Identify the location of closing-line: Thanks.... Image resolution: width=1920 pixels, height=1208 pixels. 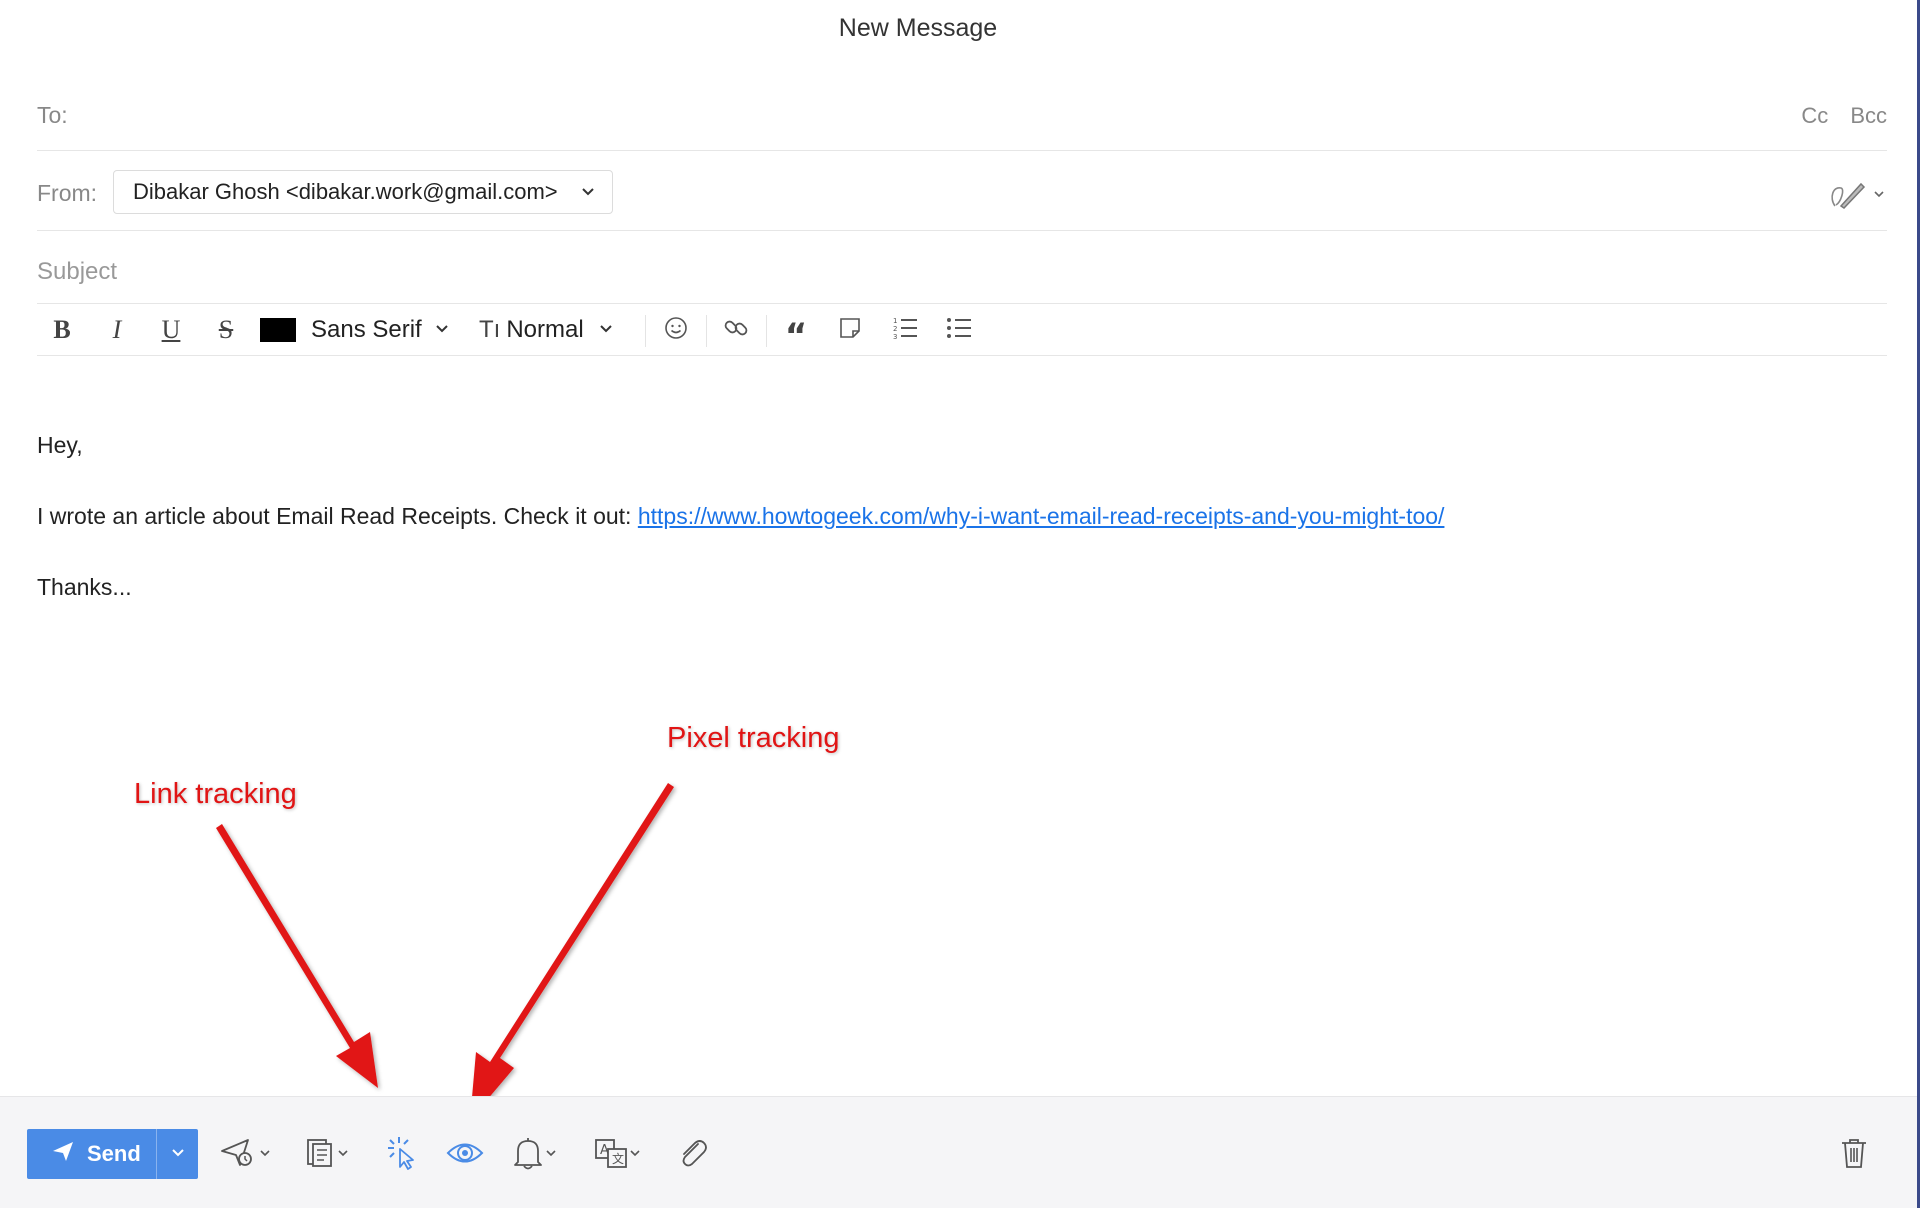
(84, 587).